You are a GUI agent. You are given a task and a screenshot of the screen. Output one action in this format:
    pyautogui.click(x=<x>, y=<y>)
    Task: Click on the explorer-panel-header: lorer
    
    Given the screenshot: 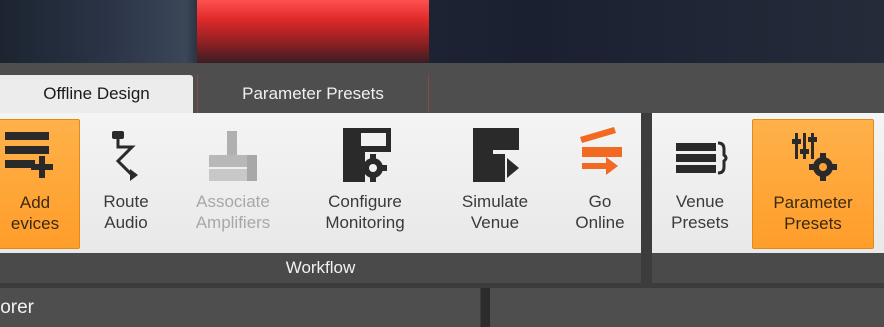 What is the action you would take?
    pyautogui.click(x=240, y=307)
    